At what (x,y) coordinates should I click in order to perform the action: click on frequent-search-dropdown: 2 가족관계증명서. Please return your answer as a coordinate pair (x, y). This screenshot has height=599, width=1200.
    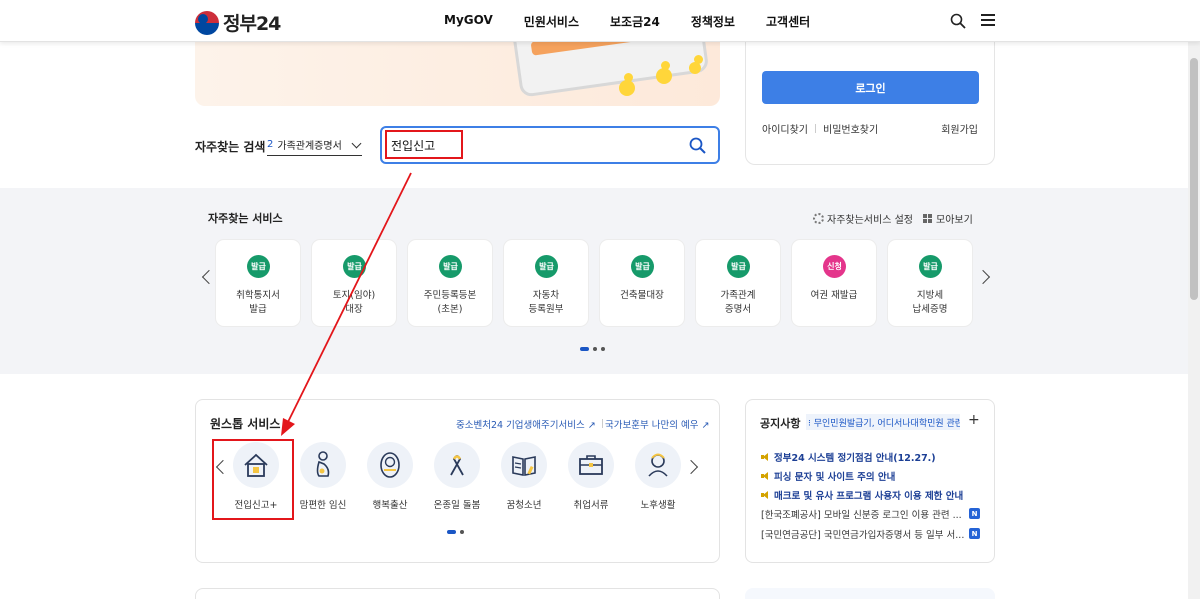
    Looking at the image, I should click on (314, 145).